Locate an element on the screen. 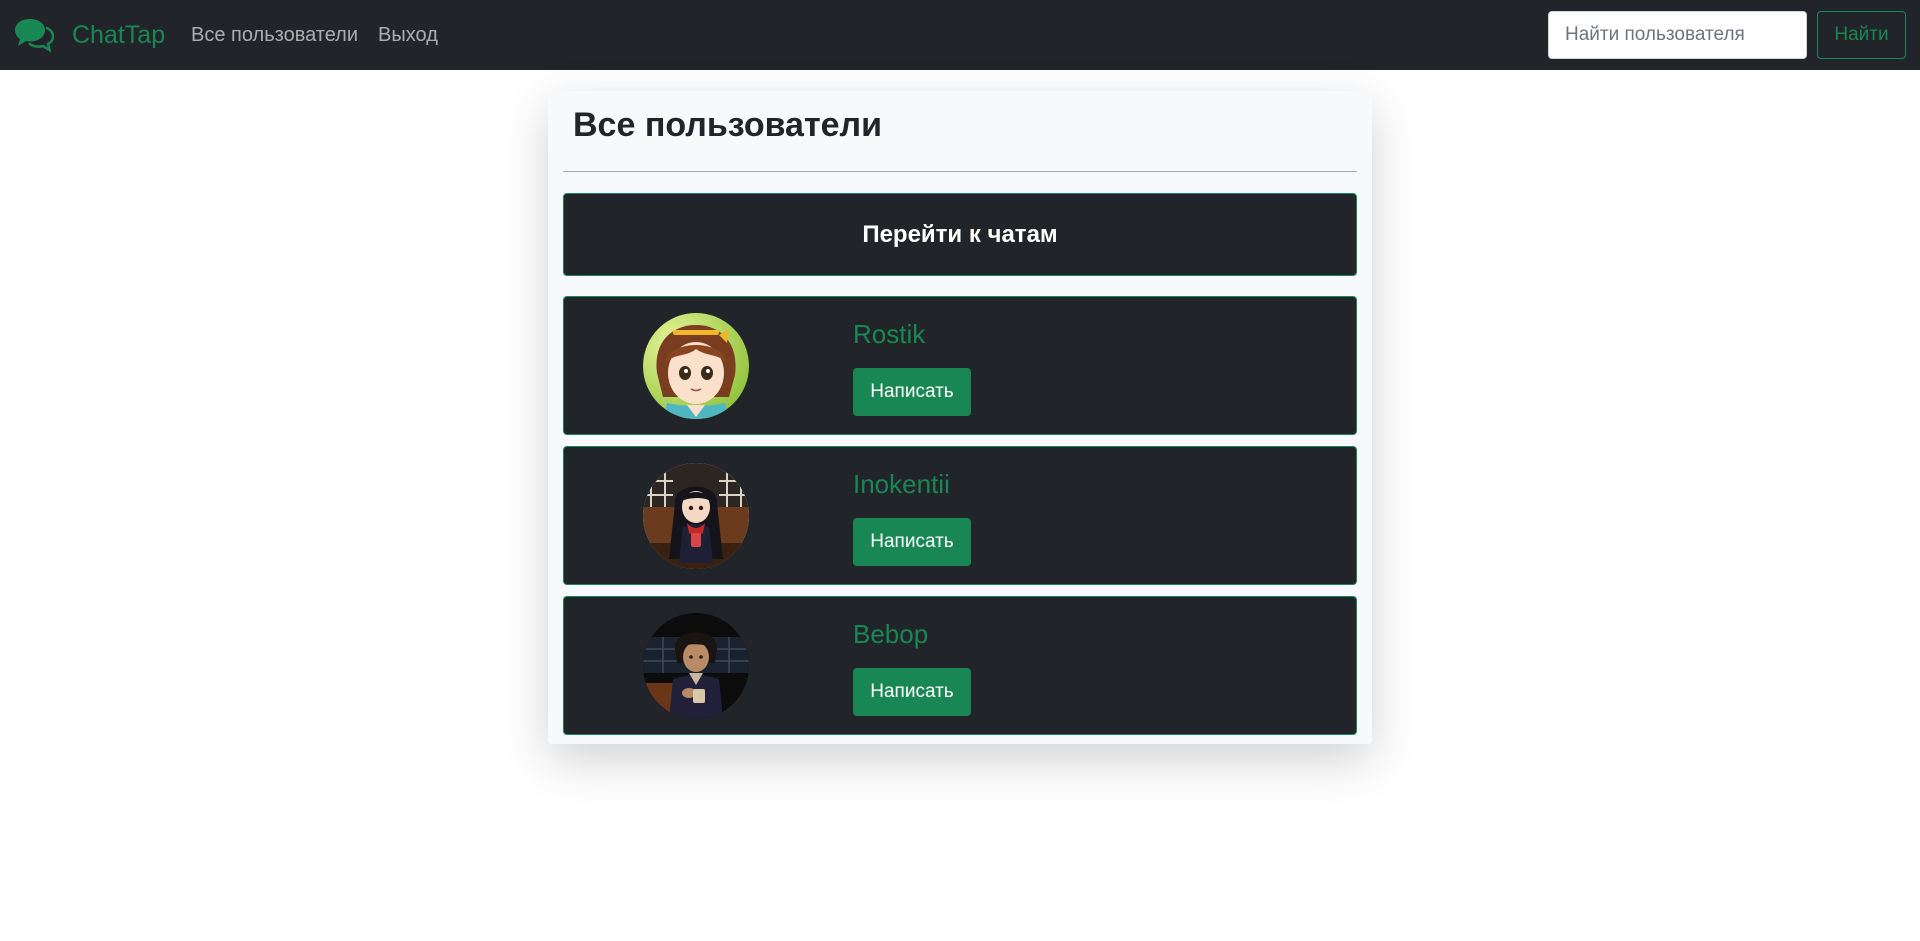  title-divider is located at coordinates (960, 171).